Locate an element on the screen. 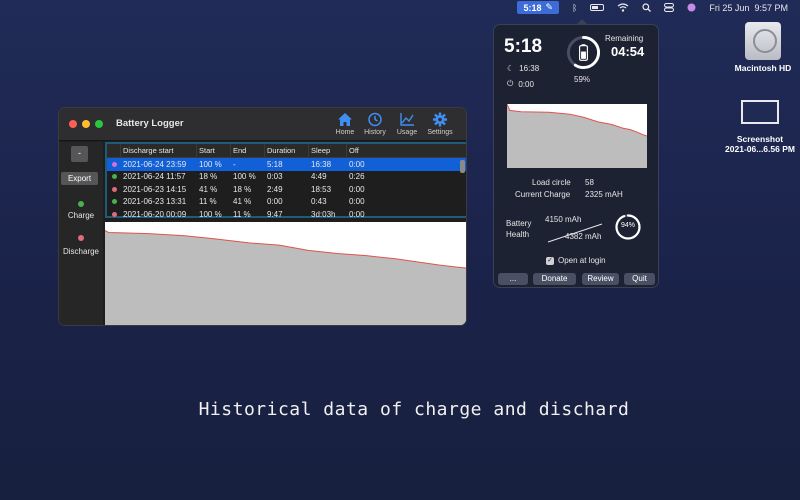 The width and height of the screenshot is (800, 500). wifi-icon is located at coordinates (623, 7).